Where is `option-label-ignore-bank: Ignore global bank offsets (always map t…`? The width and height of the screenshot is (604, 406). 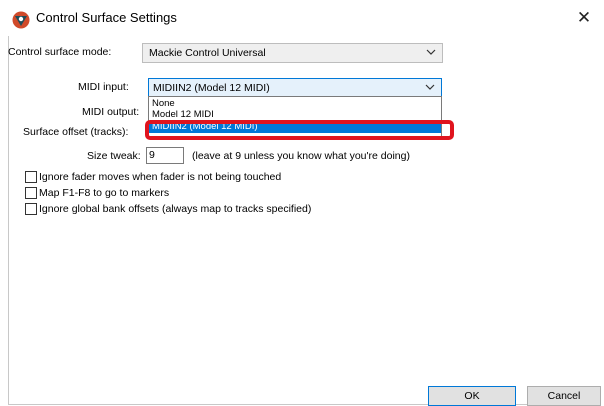
option-label-ignore-bank: Ignore global bank offsets (always map t… is located at coordinates (175, 209).